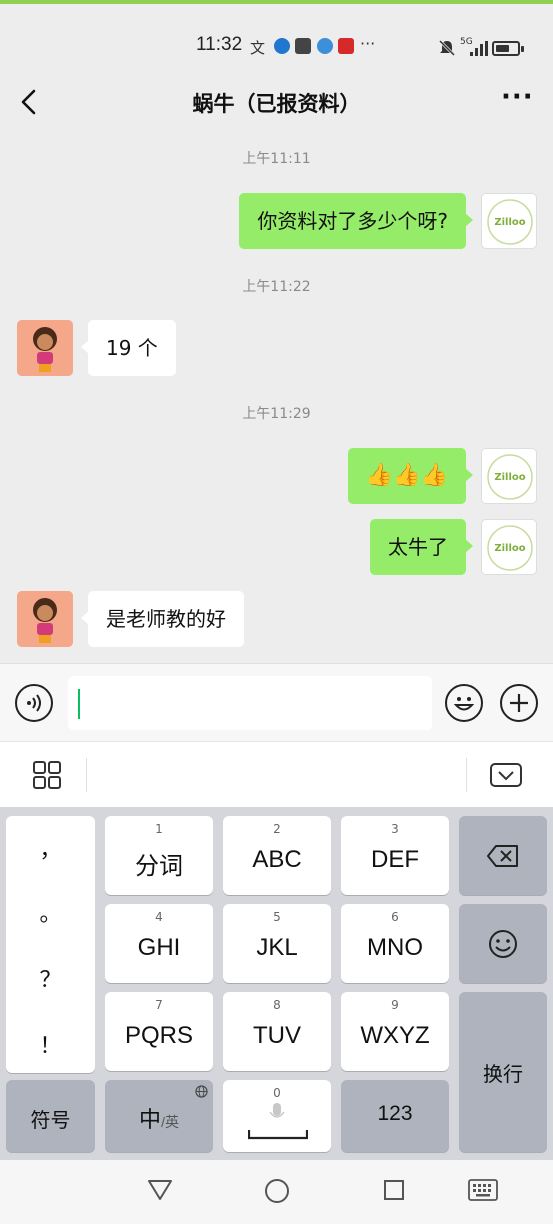 The height and width of the screenshot is (1224, 553). What do you see at coordinates (410, 476) in the screenshot?
I see `message-bubble-sent: 👍👍👍` at bounding box center [410, 476].